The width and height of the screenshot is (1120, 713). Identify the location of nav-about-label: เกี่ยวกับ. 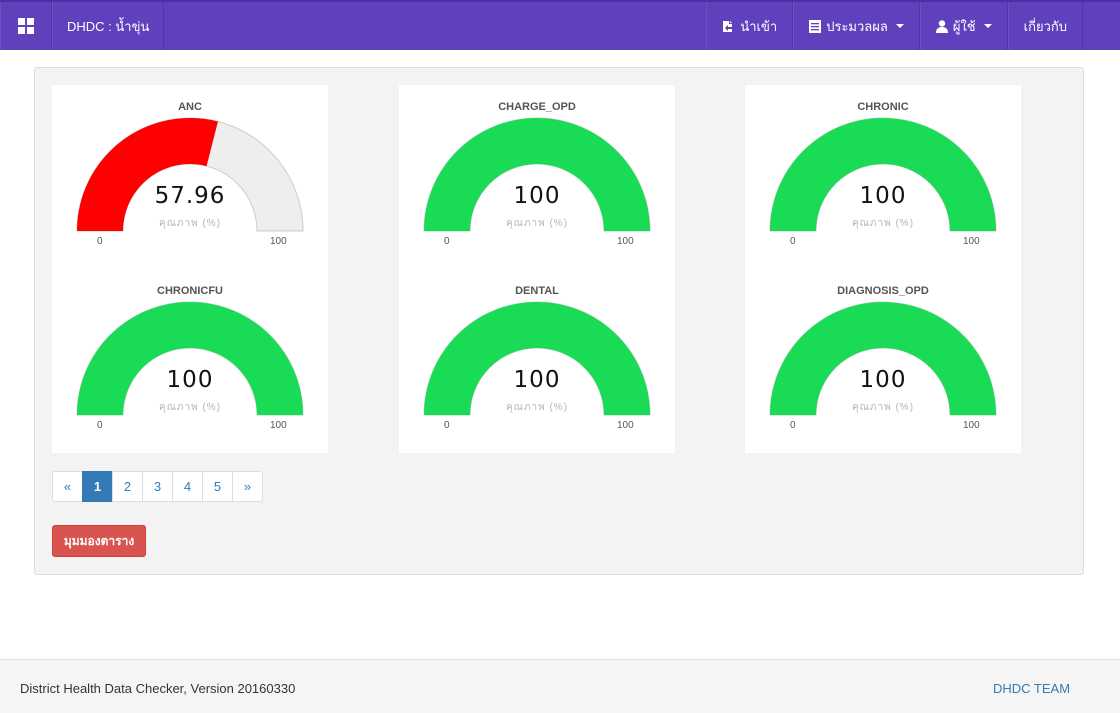
(1045, 26).